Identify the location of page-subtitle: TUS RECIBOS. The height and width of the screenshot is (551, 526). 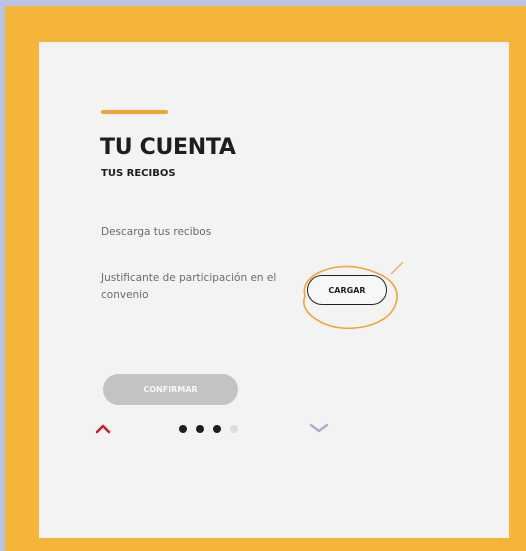
(138, 173).